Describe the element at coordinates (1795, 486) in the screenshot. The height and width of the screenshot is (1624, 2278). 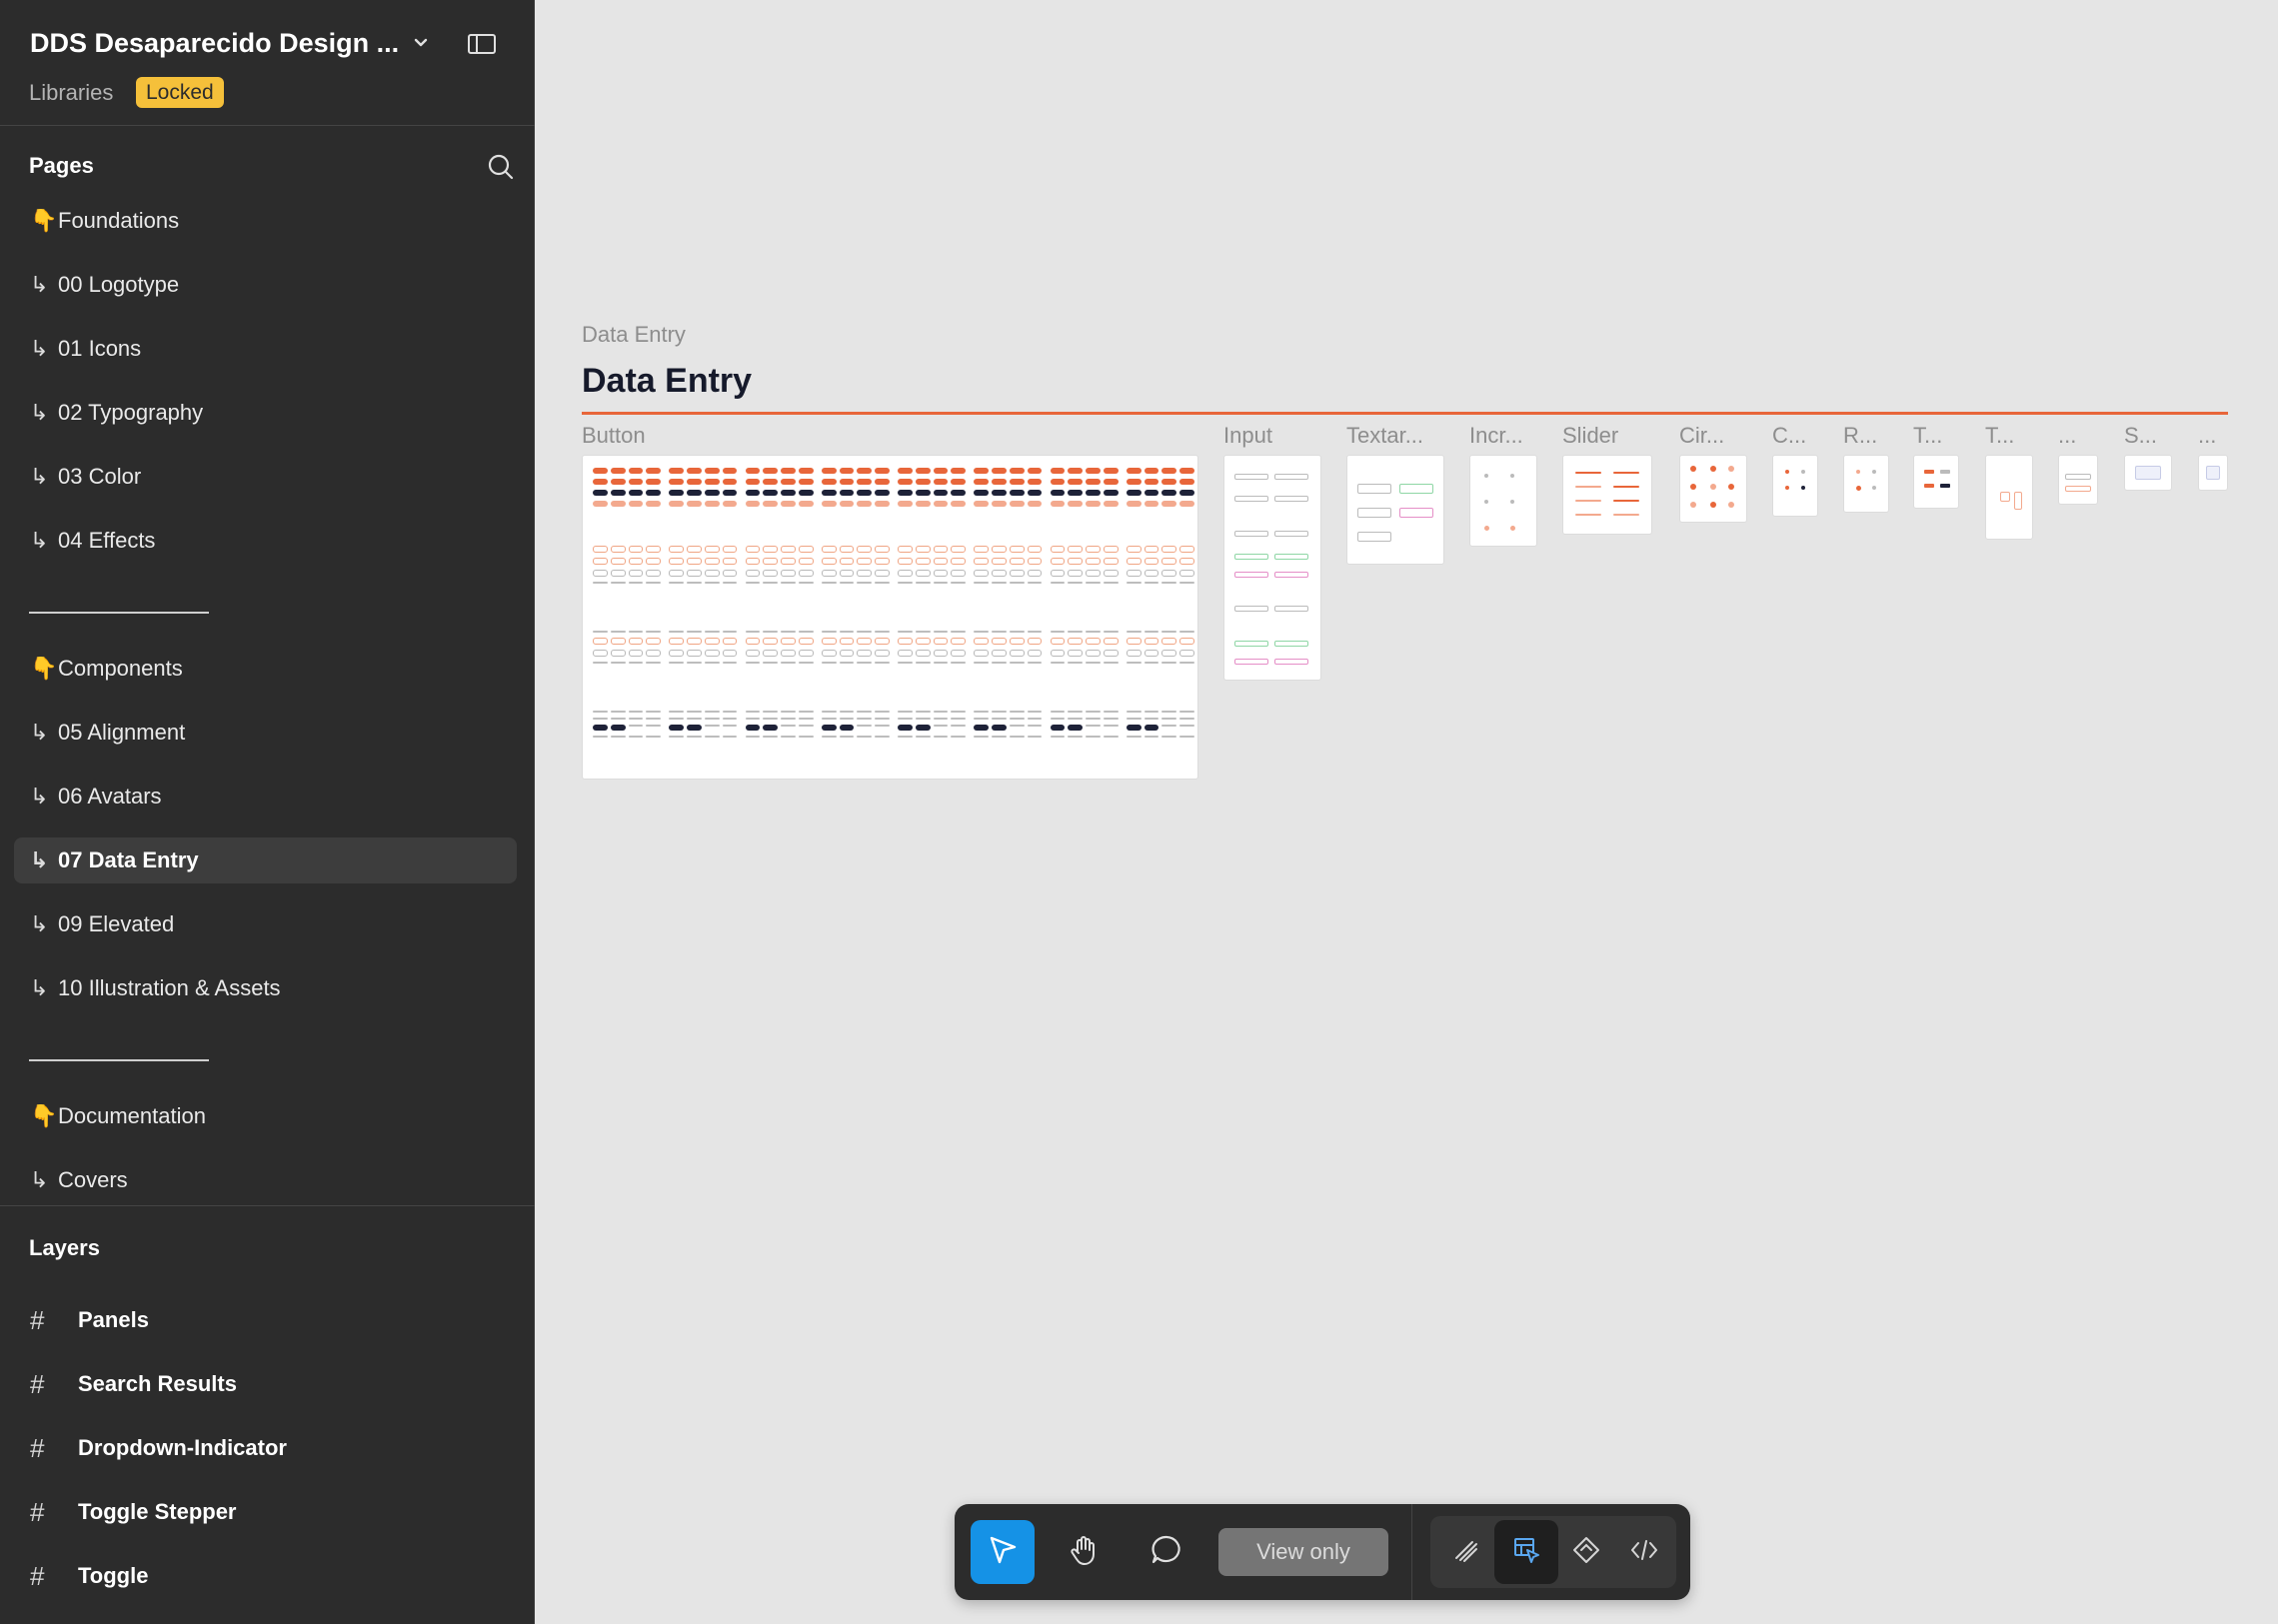
I see `frame-checkbox` at that location.